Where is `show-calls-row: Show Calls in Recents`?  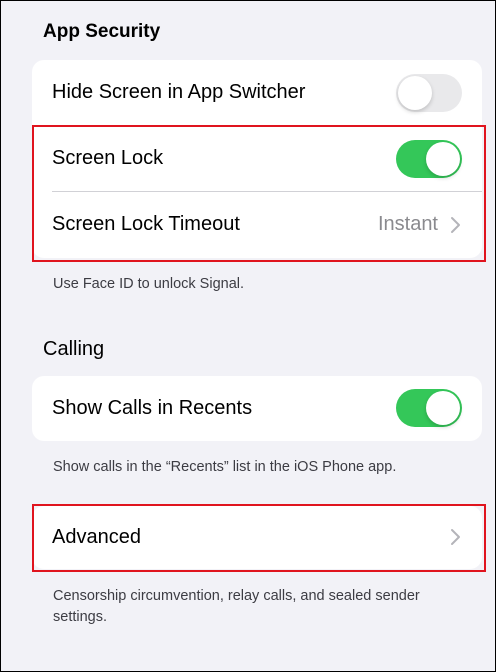
show-calls-row: Show Calls in Recents is located at coordinates (257, 408).